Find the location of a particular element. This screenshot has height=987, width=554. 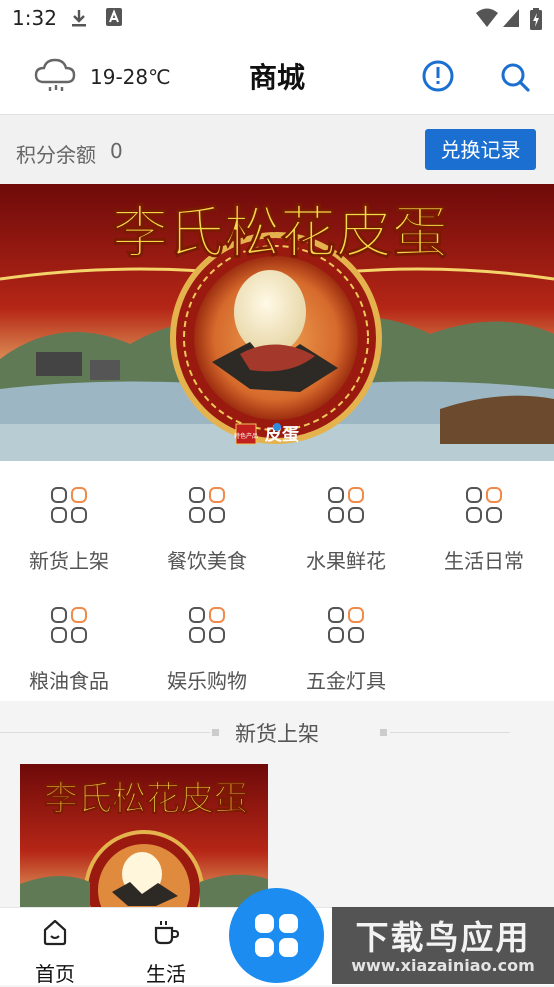

tab-home: 首页 is located at coordinates (55, 947).